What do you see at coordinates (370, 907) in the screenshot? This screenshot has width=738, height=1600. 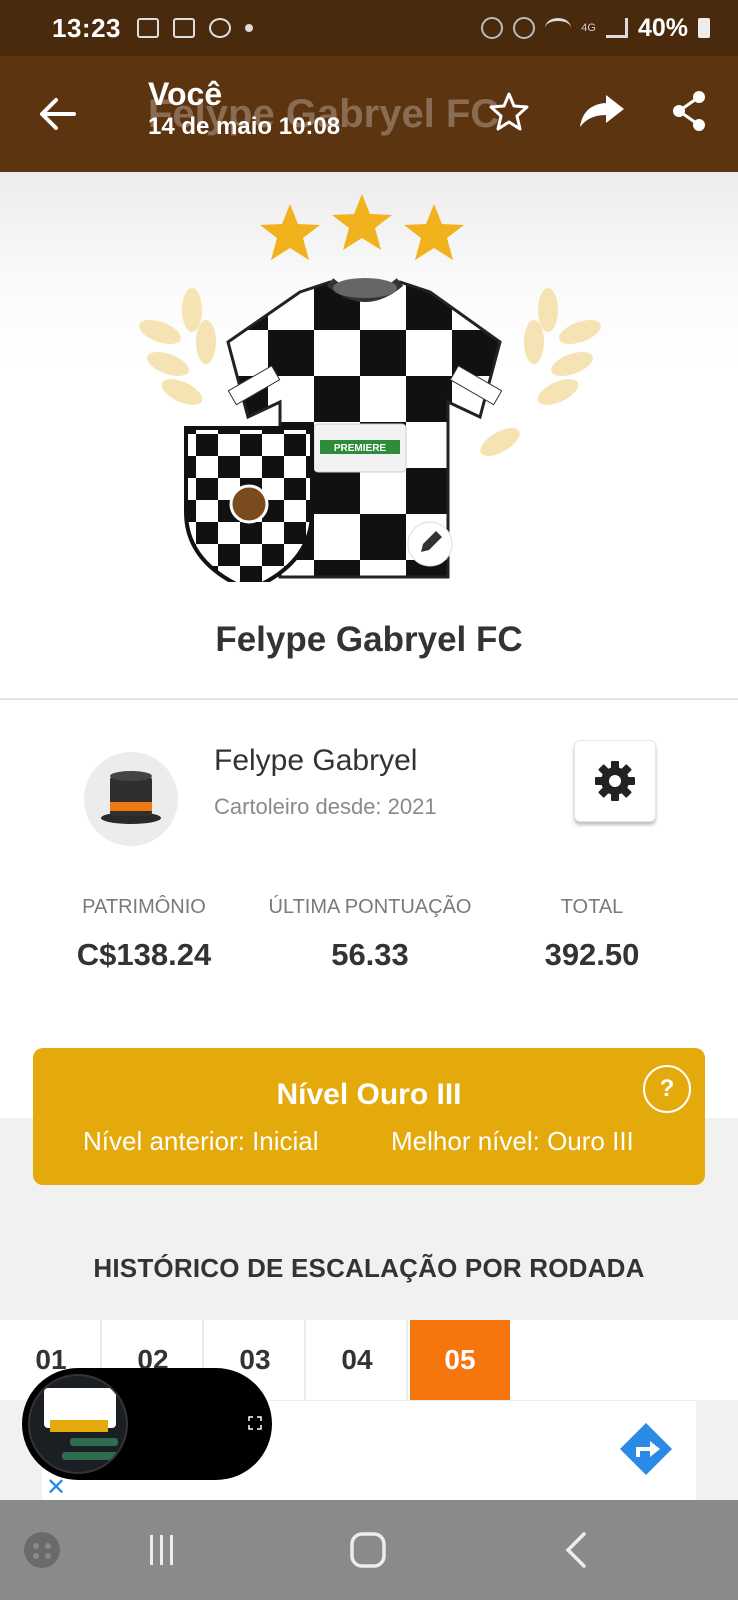 I see `stat-label: ÚLTIMA PONTUAÇÃO` at bounding box center [370, 907].